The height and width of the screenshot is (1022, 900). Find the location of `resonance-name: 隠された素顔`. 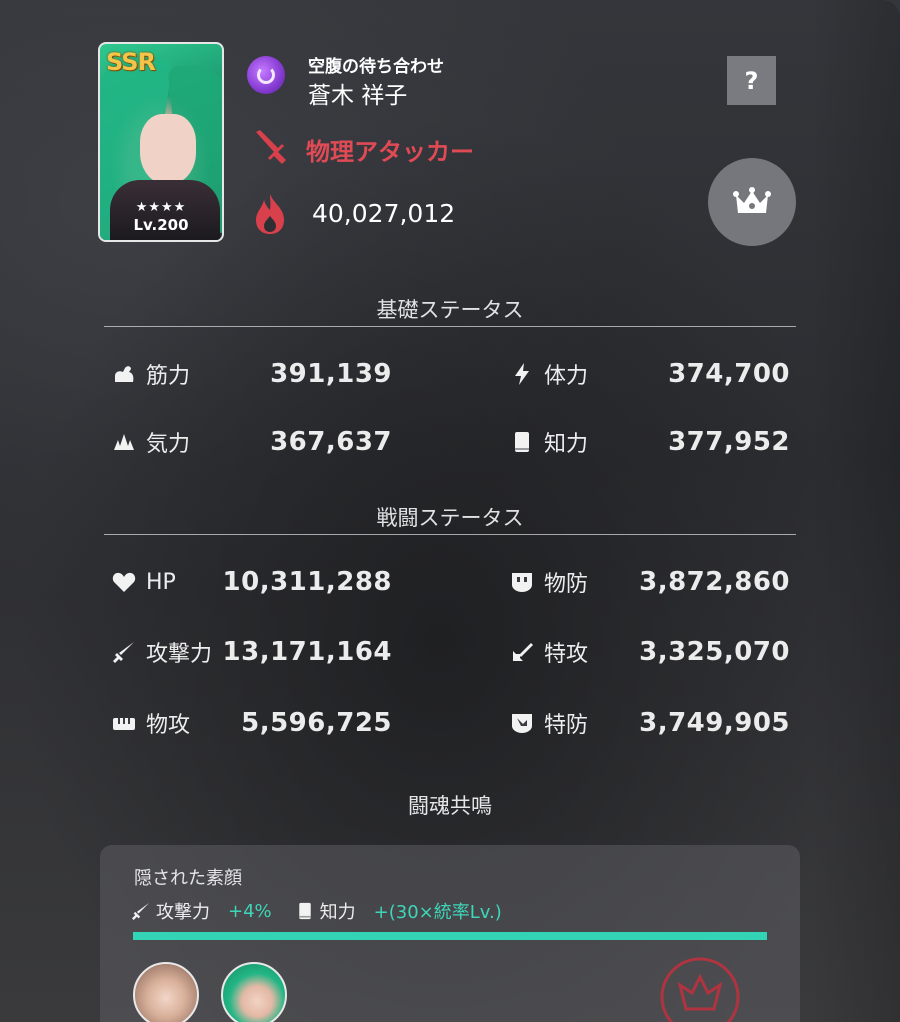

resonance-name: 隠された素顔 is located at coordinates (188, 878).